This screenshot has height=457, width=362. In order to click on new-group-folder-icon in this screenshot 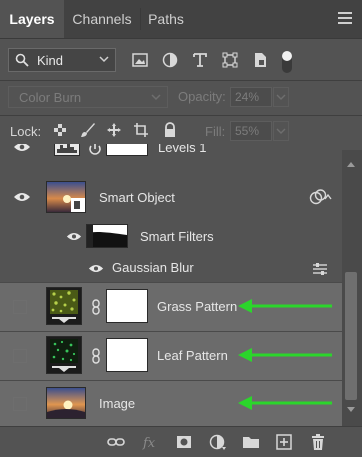, I will do `click(251, 442)`.